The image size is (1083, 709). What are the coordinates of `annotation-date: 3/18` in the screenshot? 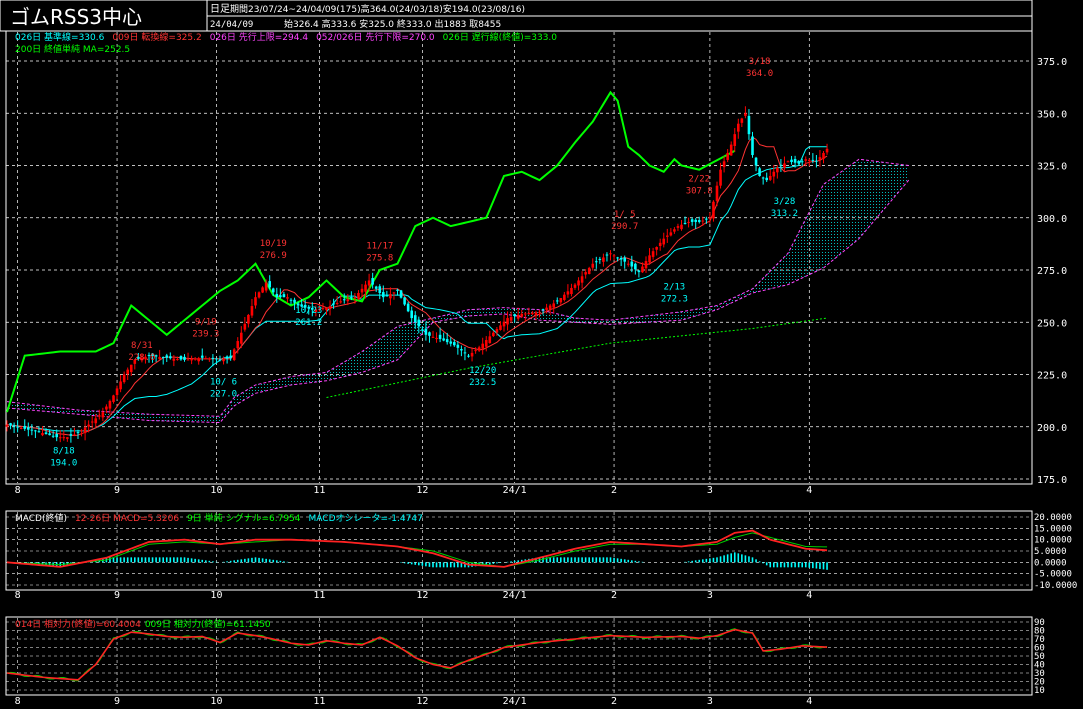 It's located at (760, 62).